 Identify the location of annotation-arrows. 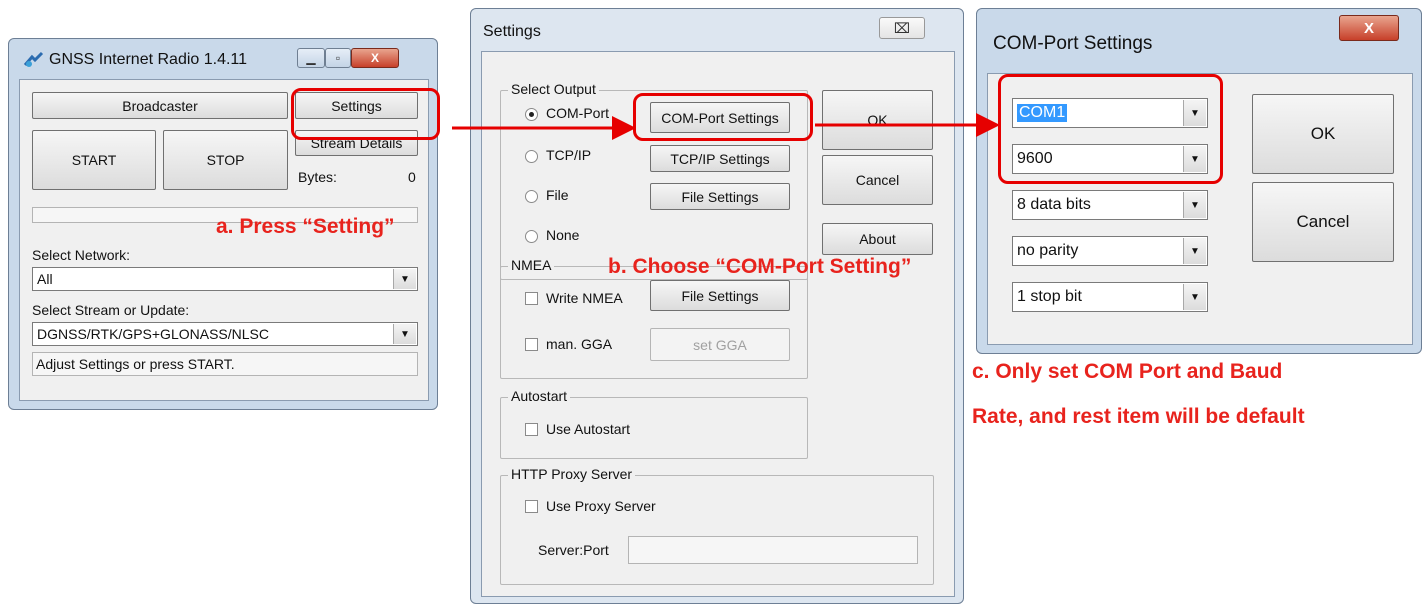
(726, 126).